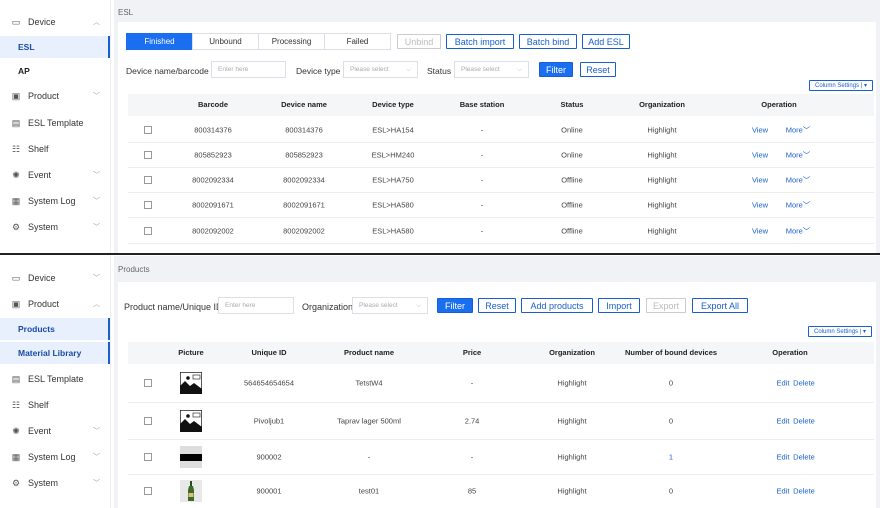 The image size is (880, 508). I want to click on tab-processing: Processing, so click(291, 41).